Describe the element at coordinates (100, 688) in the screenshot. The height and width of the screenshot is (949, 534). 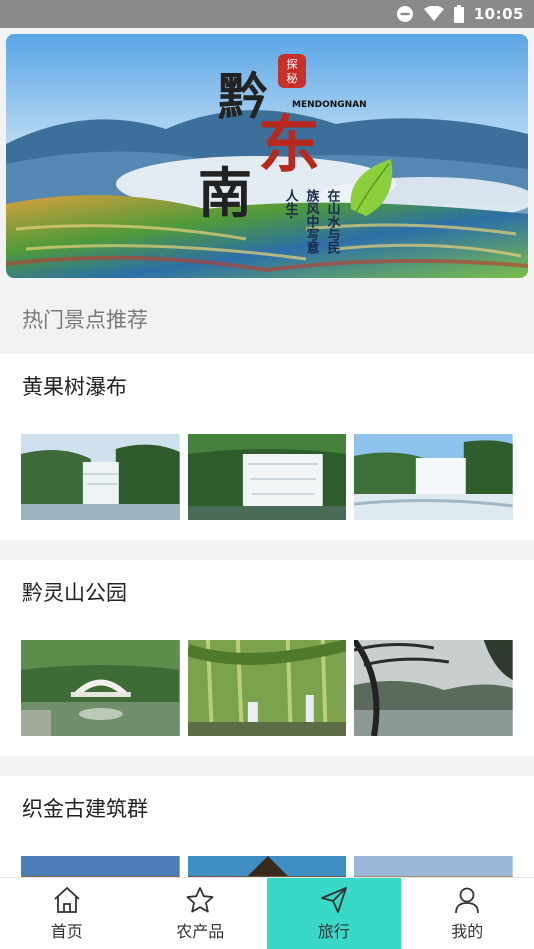
I see `bridge-photo` at that location.